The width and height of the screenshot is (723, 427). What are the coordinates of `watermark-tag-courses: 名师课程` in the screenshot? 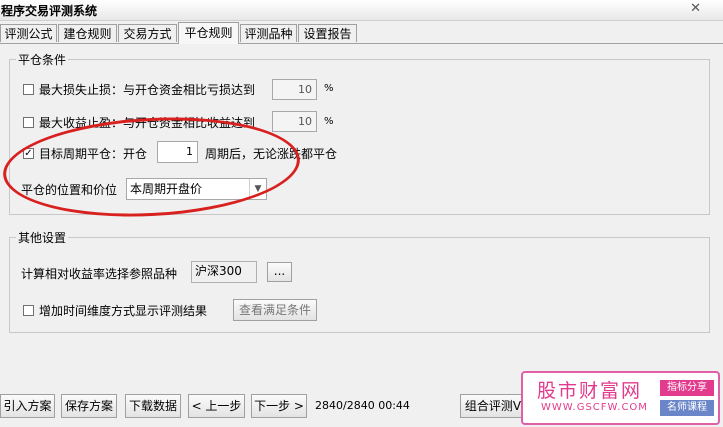 It's located at (687, 408).